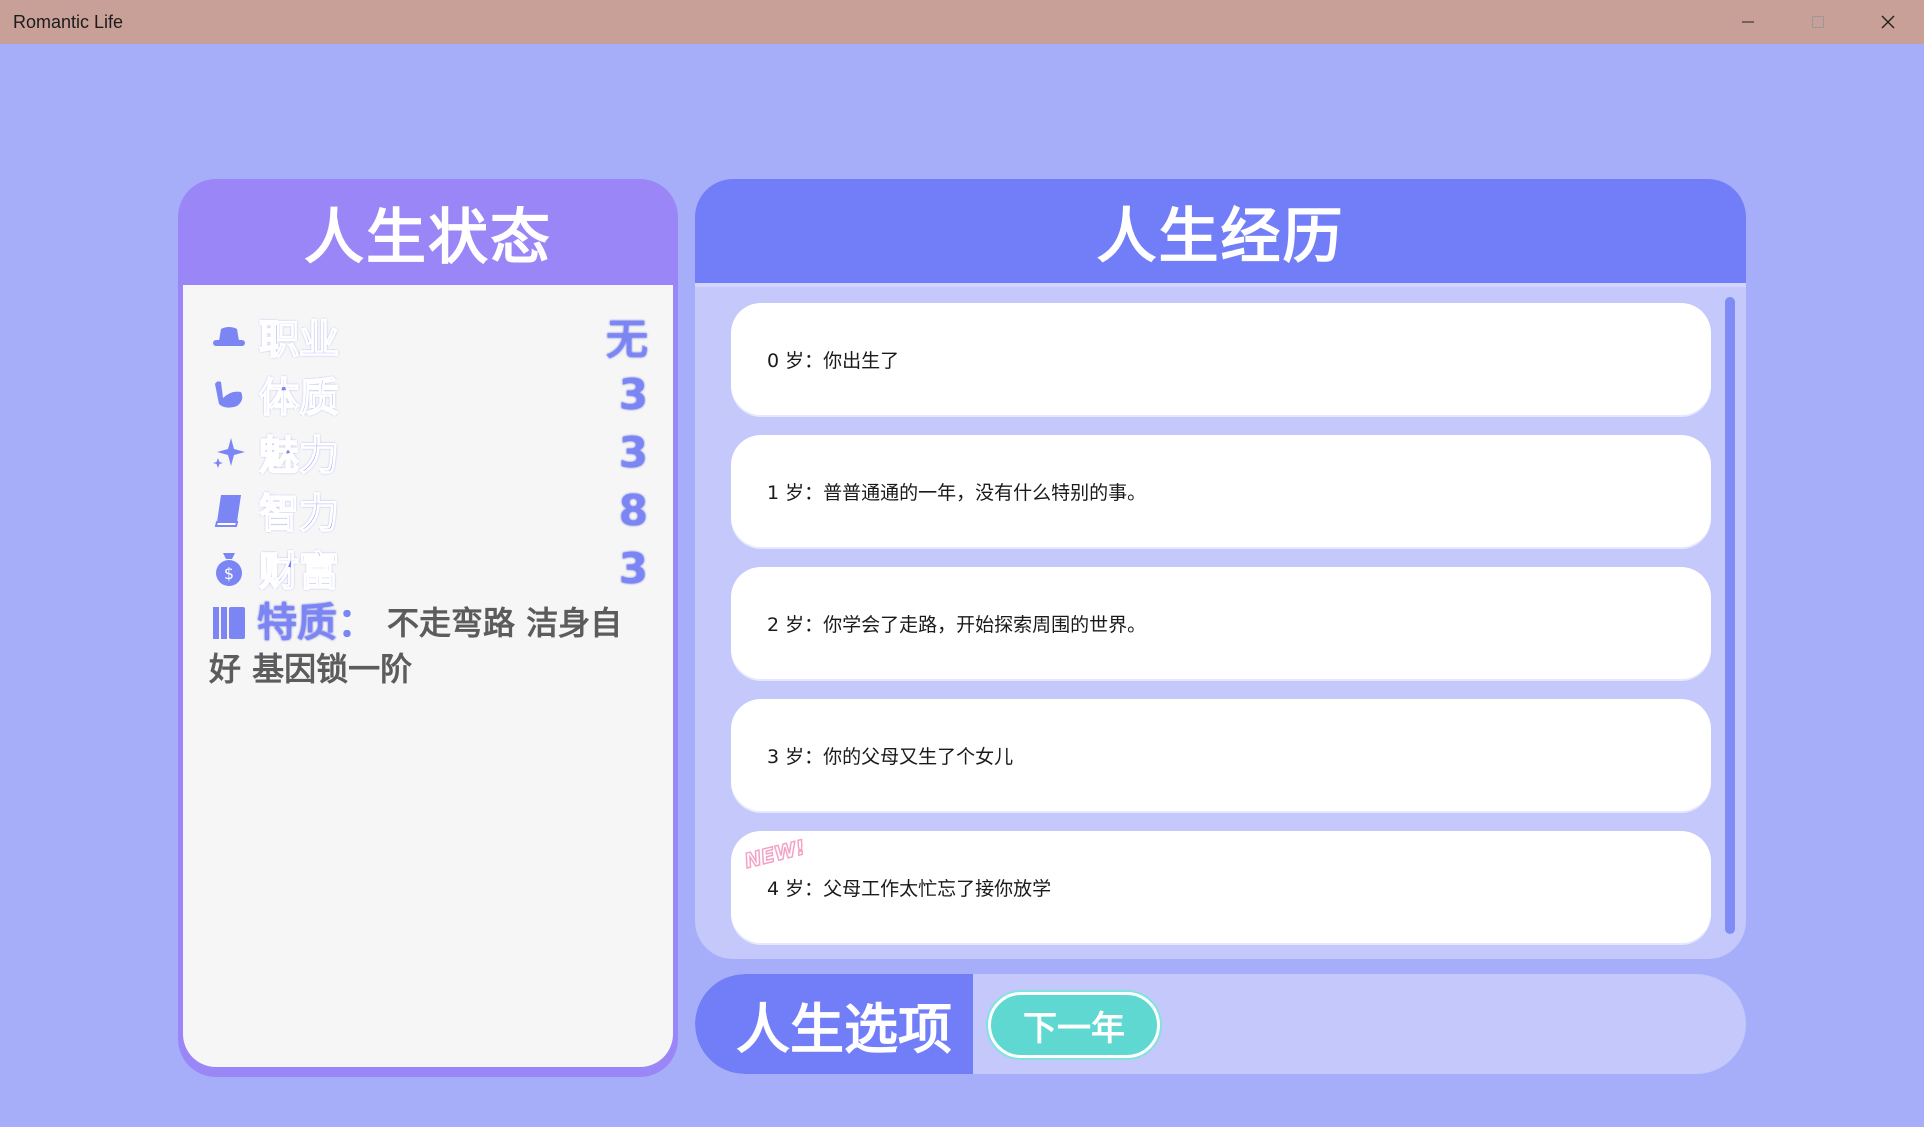  Describe the element at coordinates (428, 510) in the screenshot. I see `stat-row-intelligence: 智力 8` at that location.